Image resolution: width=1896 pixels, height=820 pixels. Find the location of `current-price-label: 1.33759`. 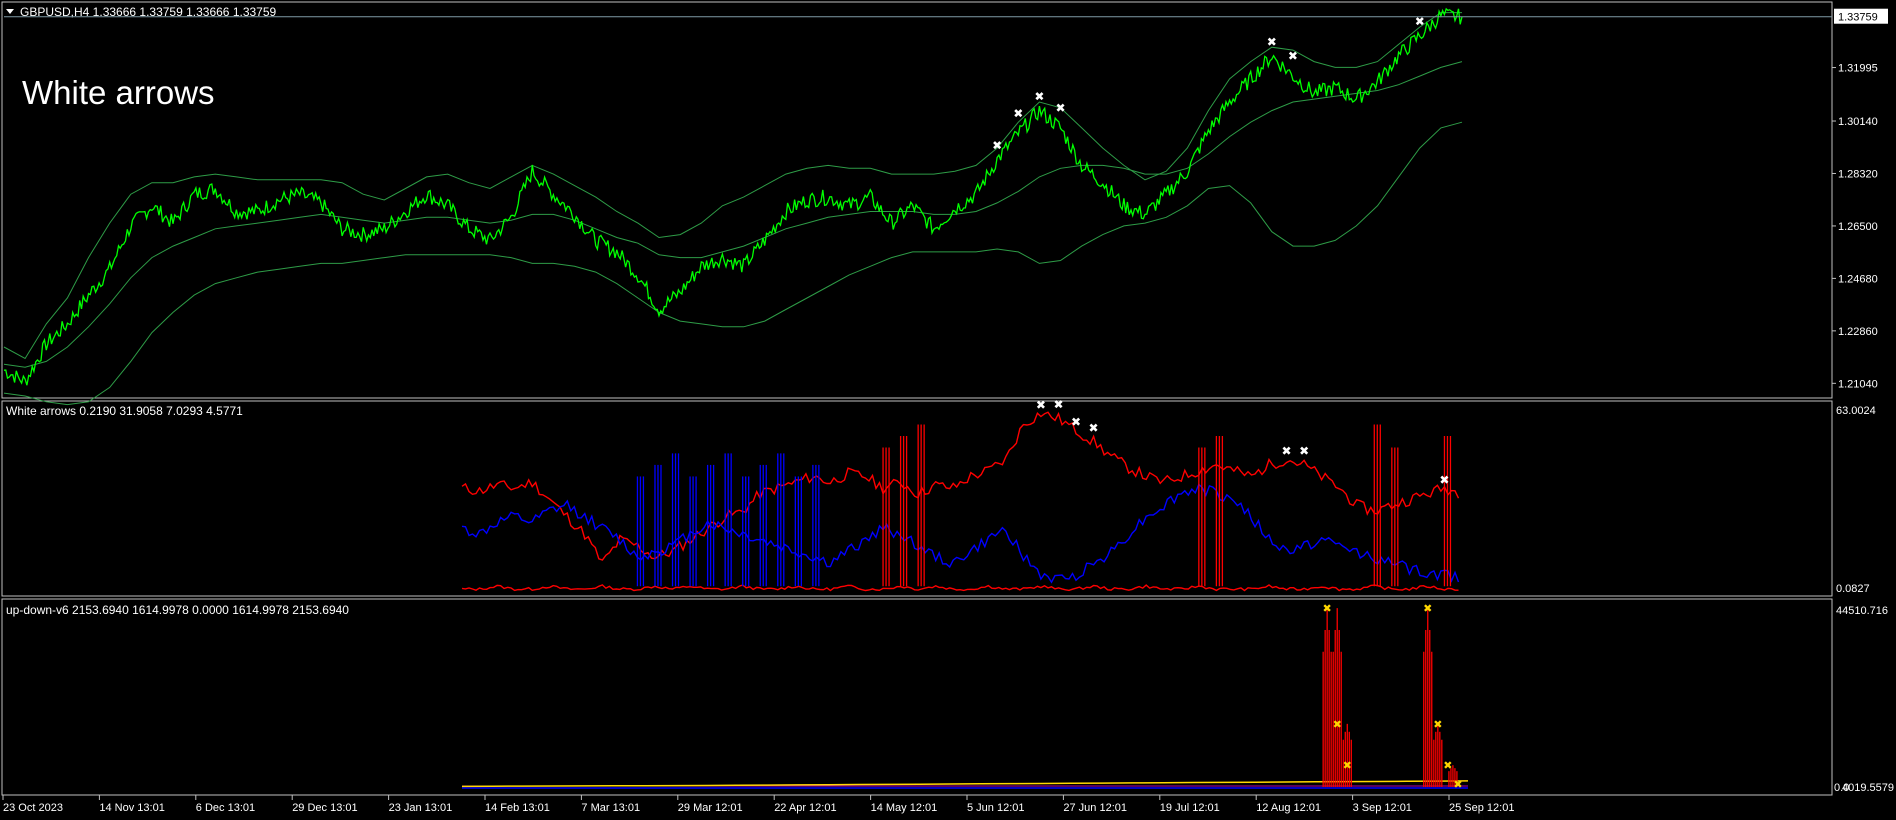

current-price-label: 1.33759 is located at coordinates (1858, 18).